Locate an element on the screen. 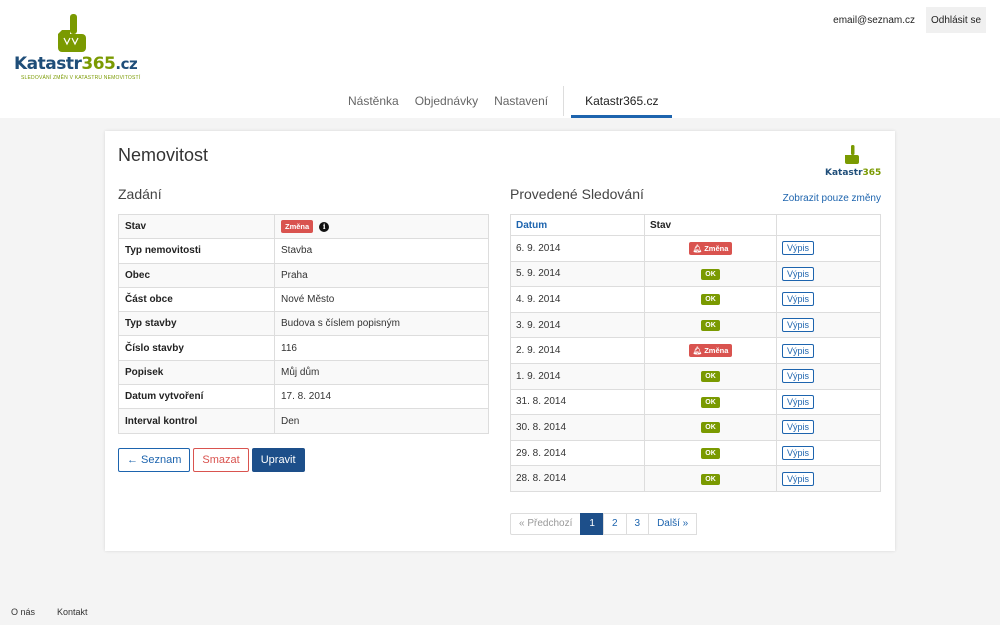 This screenshot has height=625, width=1000. row-value: Můj dům is located at coordinates (381, 372).